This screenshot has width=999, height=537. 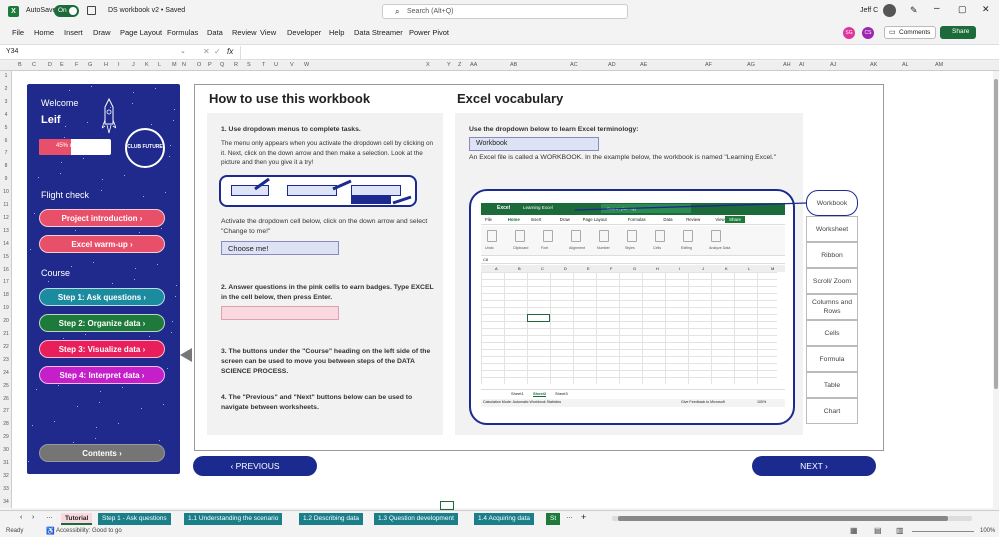 I want to click on column-header: V, so click(x=292, y=65).